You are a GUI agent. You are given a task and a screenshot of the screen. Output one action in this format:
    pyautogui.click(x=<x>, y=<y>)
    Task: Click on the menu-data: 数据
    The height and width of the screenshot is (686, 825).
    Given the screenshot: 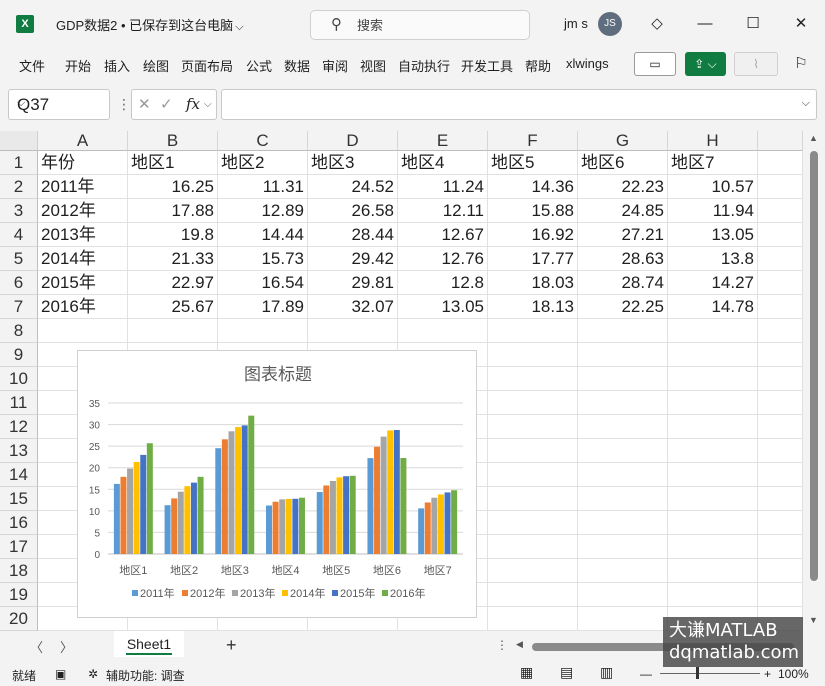 What is the action you would take?
    pyautogui.click(x=297, y=65)
    